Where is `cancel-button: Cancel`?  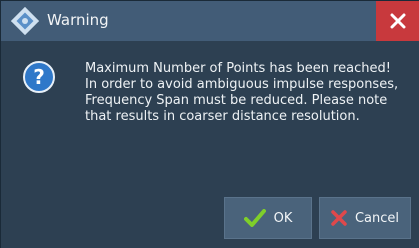
cancel-button: Cancel is located at coordinates (365, 218).